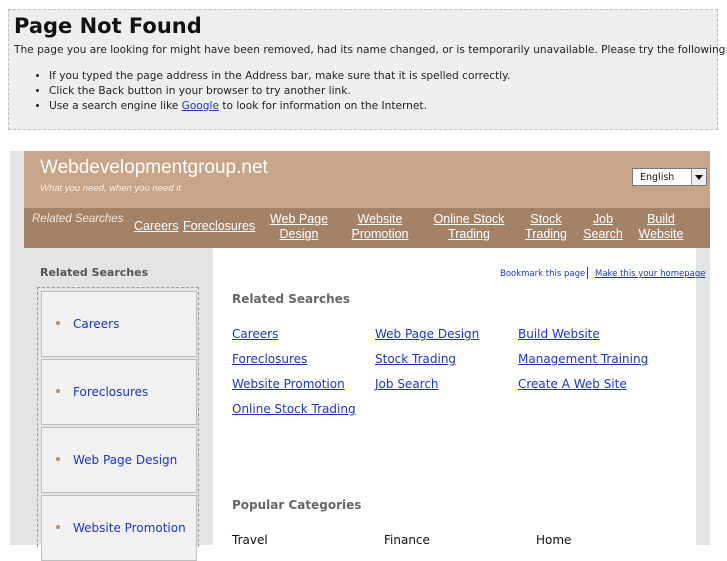  I want to click on nav-link-stock-trading: Stock Trading, so click(546, 227).